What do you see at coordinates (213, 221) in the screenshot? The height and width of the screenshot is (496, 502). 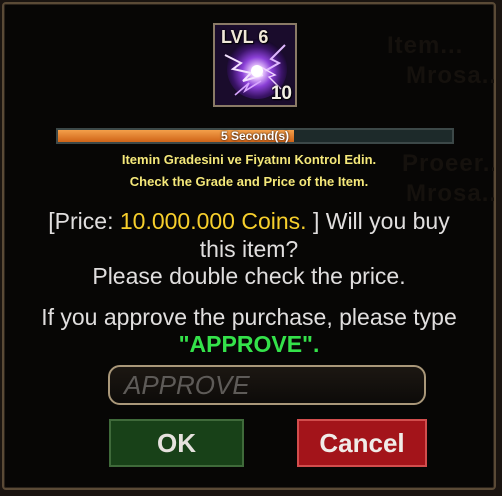 I see `price-value: 10.000.000 Coins.` at bounding box center [213, 221].